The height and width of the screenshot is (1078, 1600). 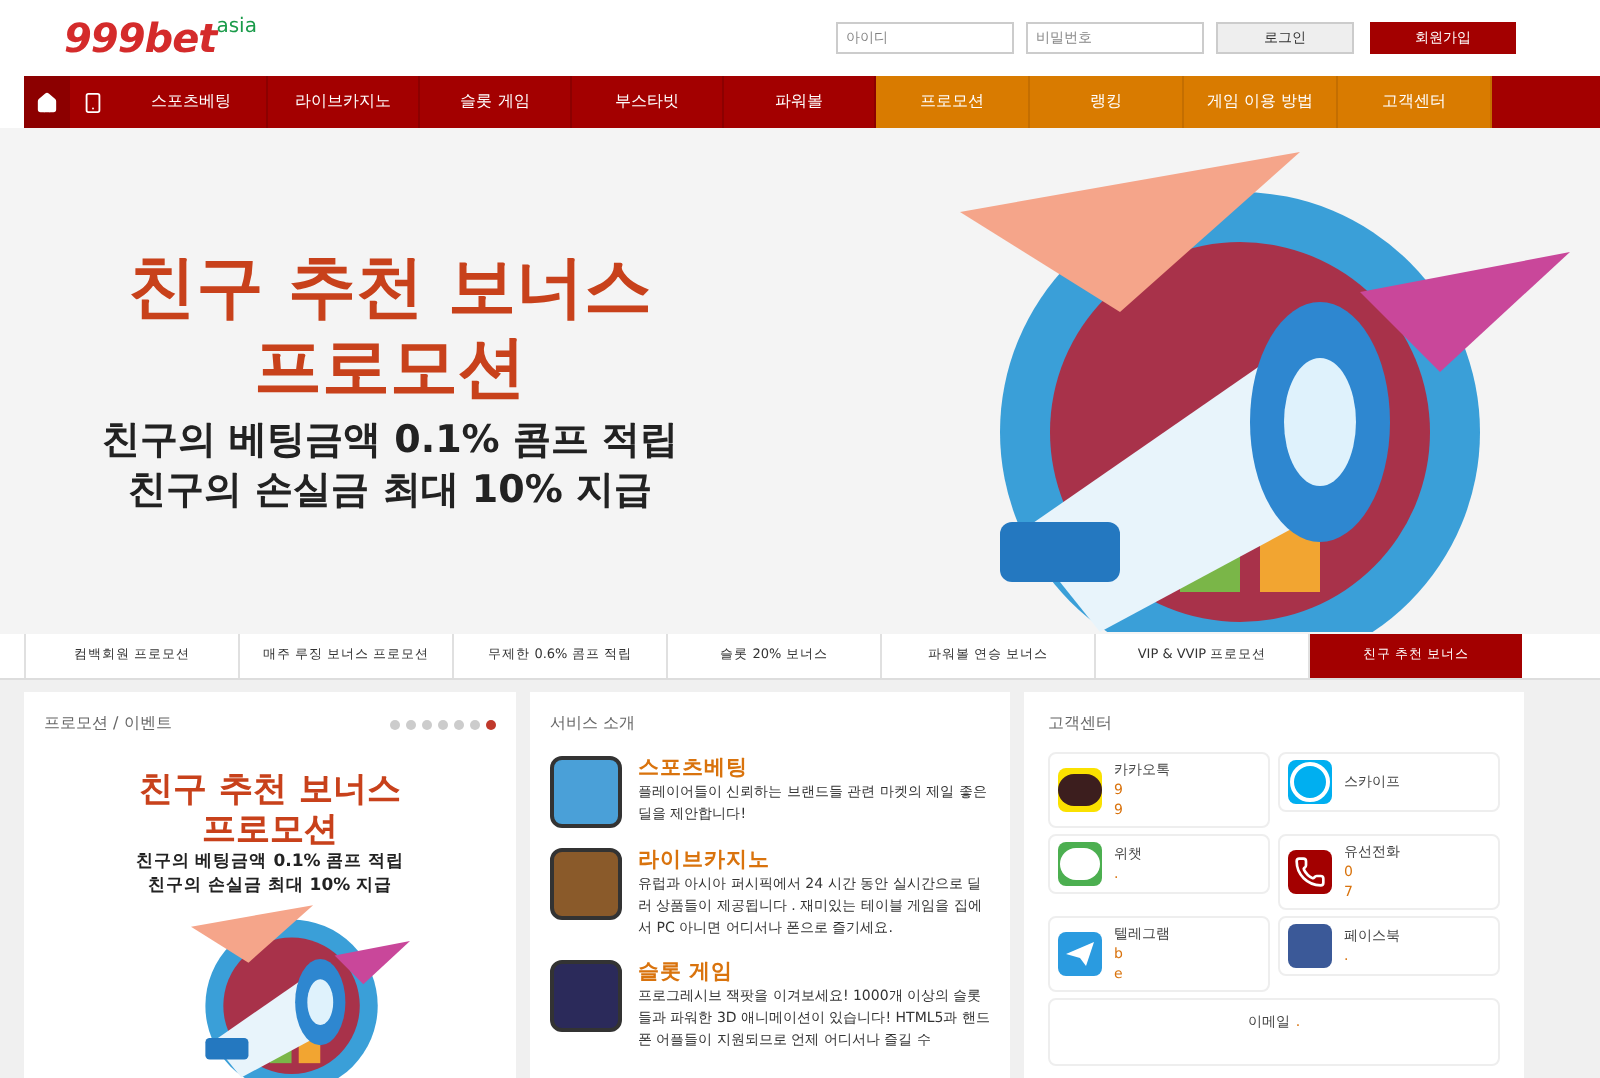 I want to click on home-icon, so click(x=47, y=102).